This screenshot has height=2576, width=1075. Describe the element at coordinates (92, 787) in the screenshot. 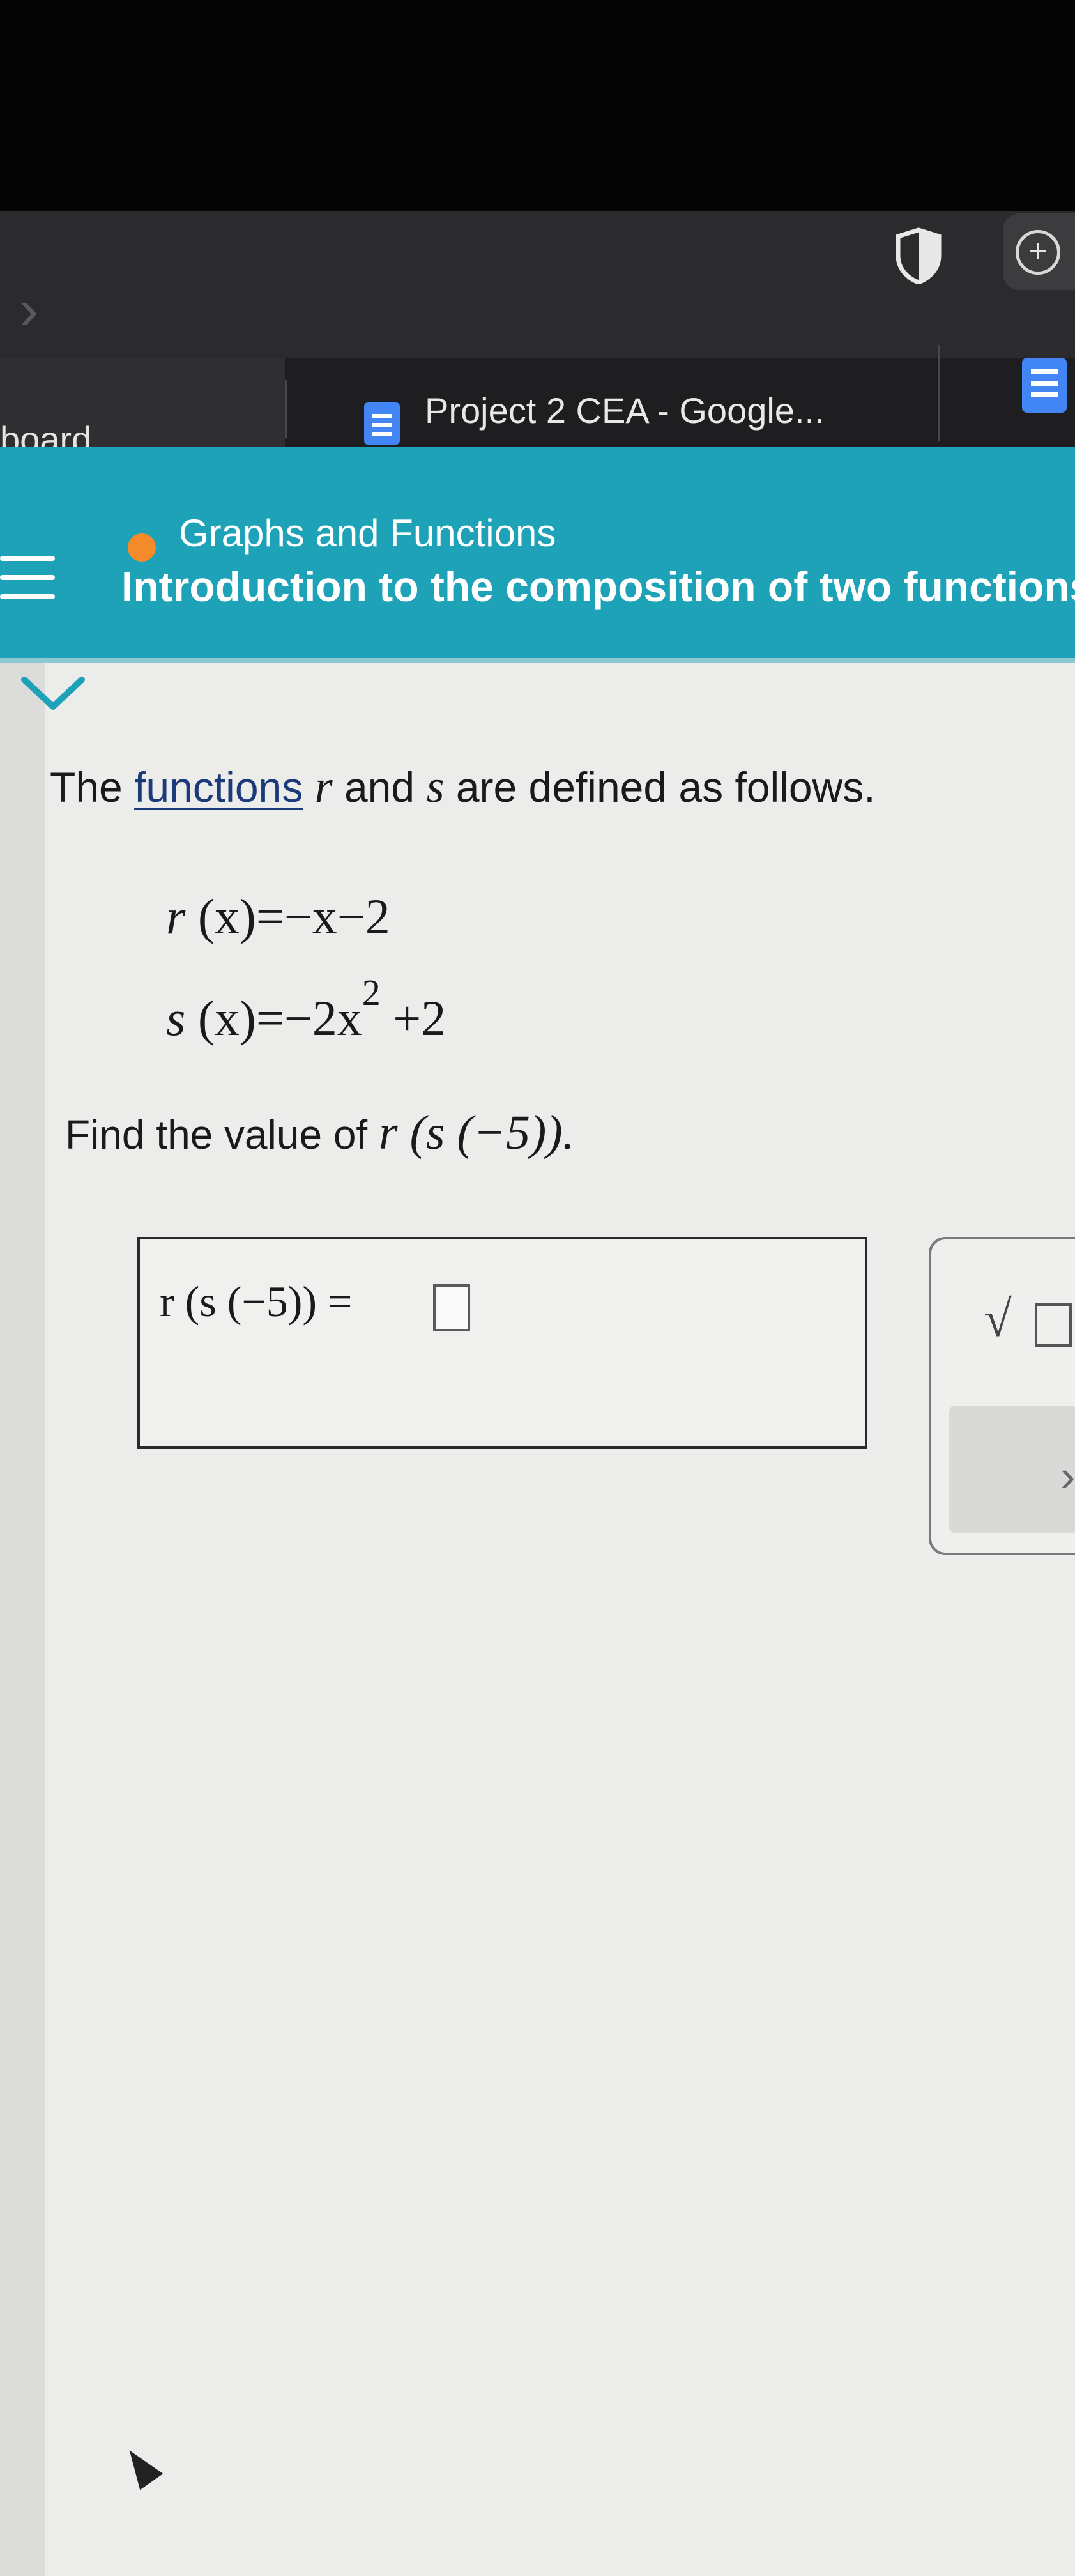

I see `intro-text: The` at that location.